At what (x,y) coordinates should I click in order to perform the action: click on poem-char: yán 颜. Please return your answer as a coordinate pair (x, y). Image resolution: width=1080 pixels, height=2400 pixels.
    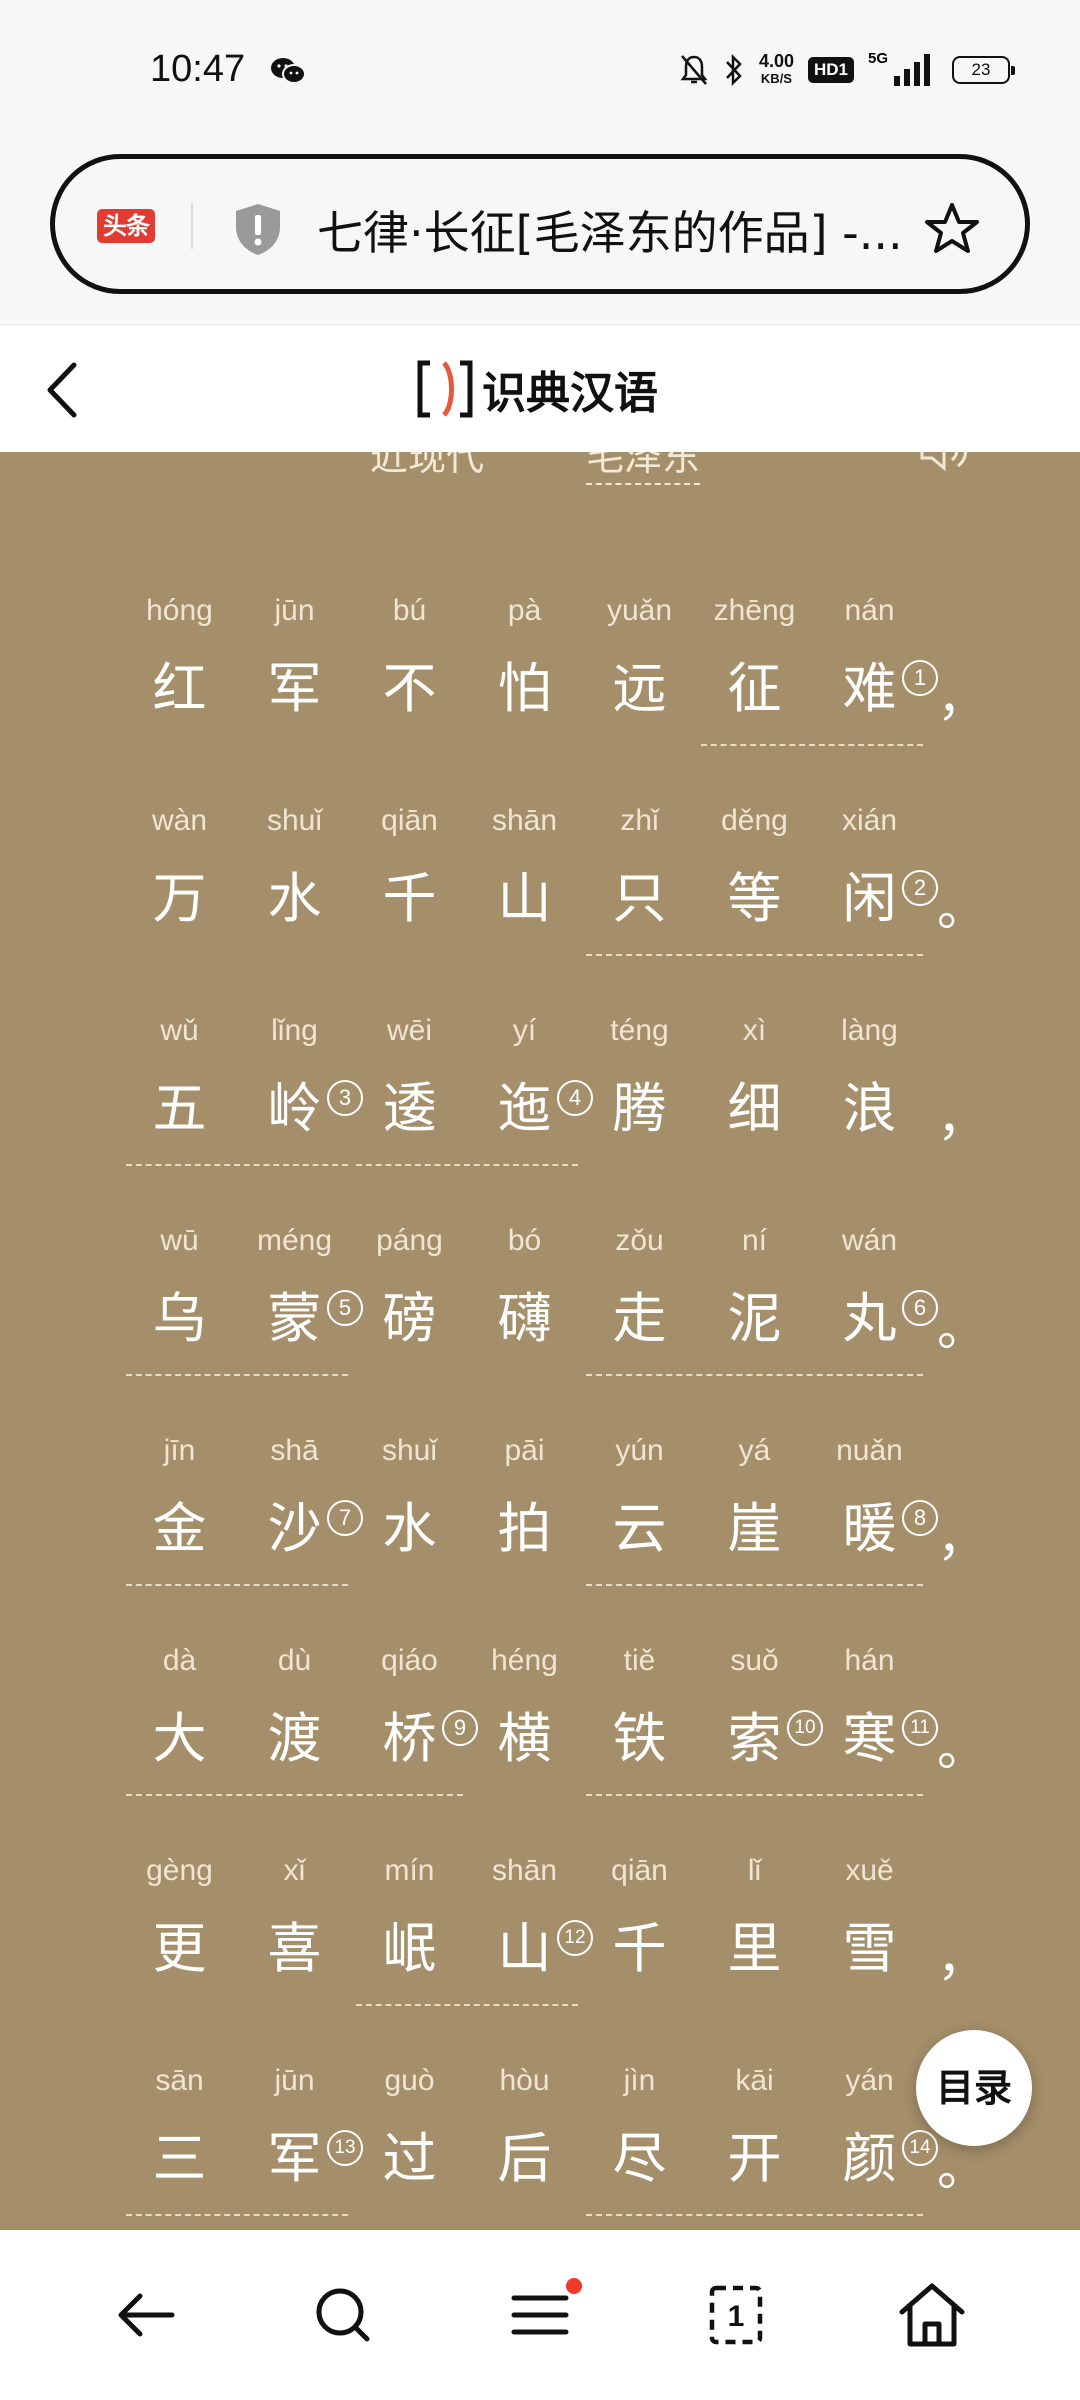
    Looking at the image, I should click on (869, 2128).